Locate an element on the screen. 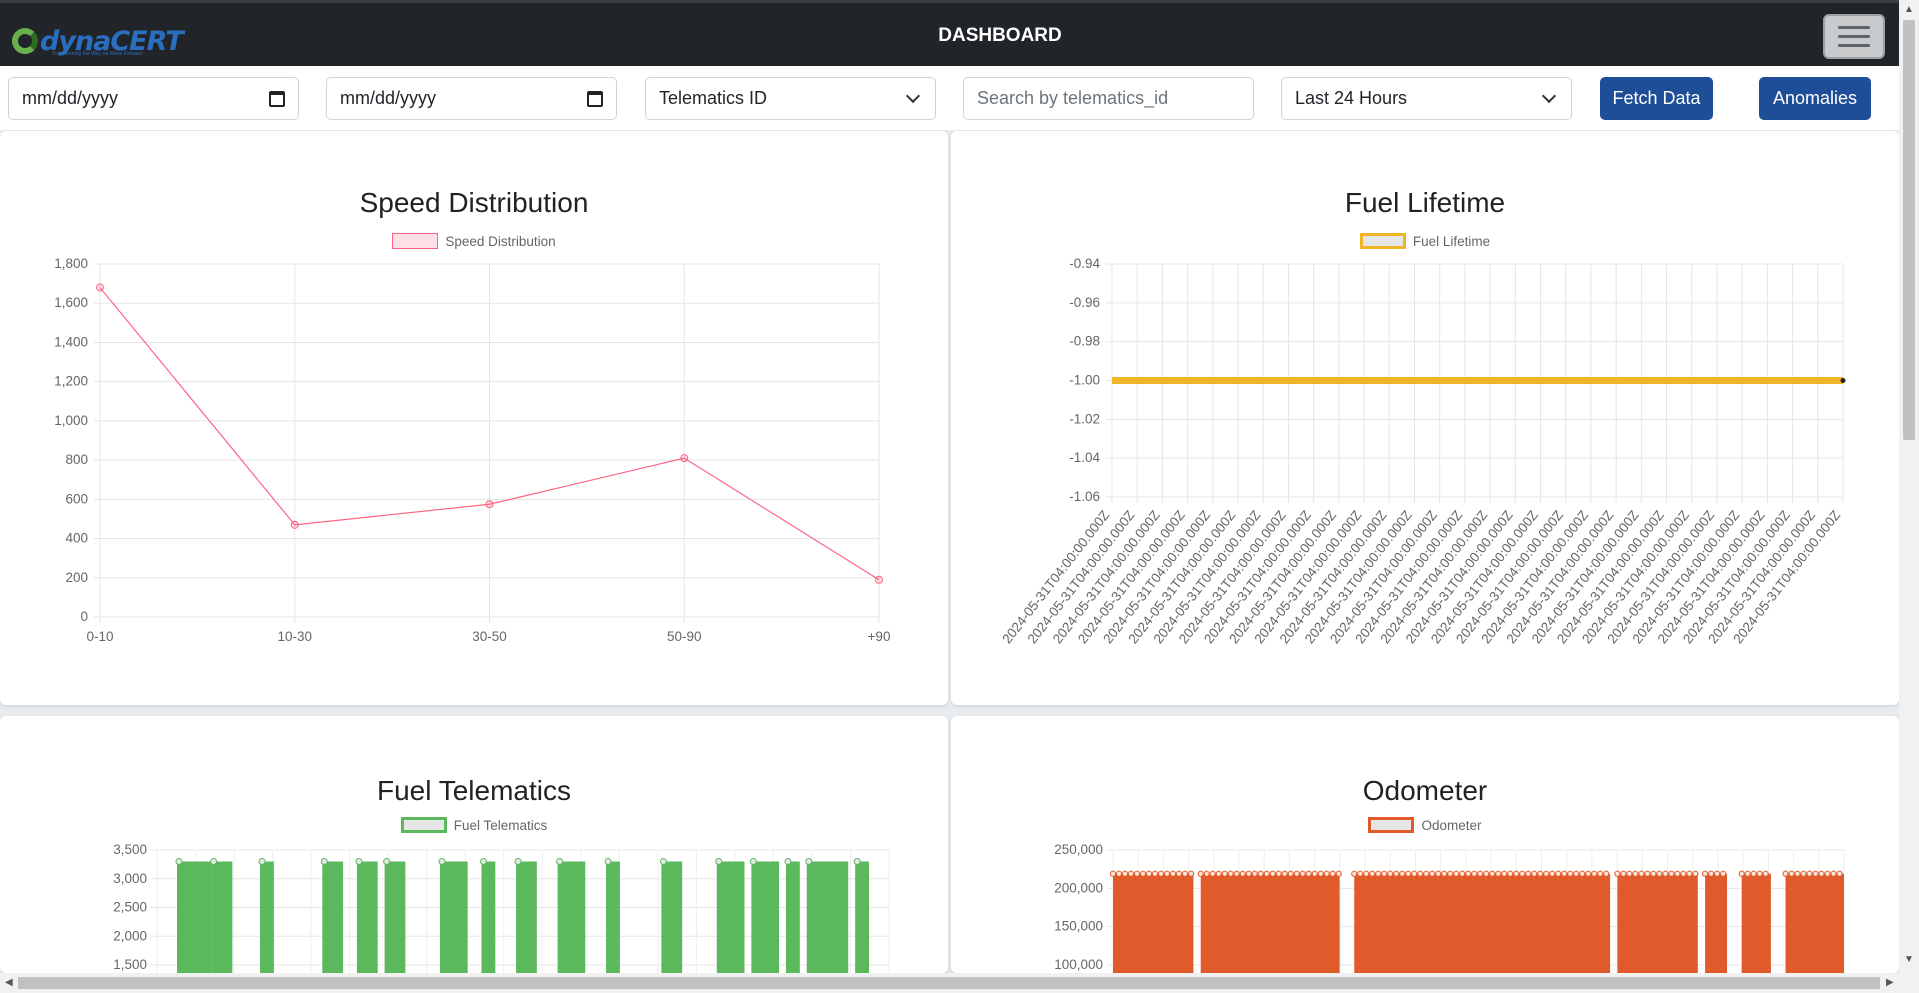 The height and width of the screenshot is (993, 1919). y-tick-label: 1,500 is located at coordinates (130, 964).